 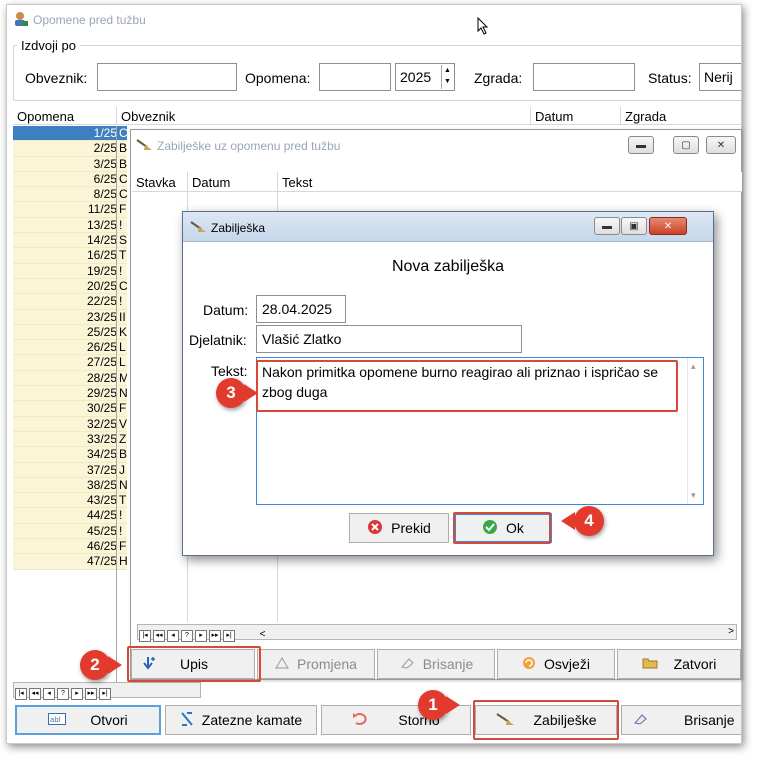 I want to click on row-opomena: 14/25, so click(x=101, y=240).